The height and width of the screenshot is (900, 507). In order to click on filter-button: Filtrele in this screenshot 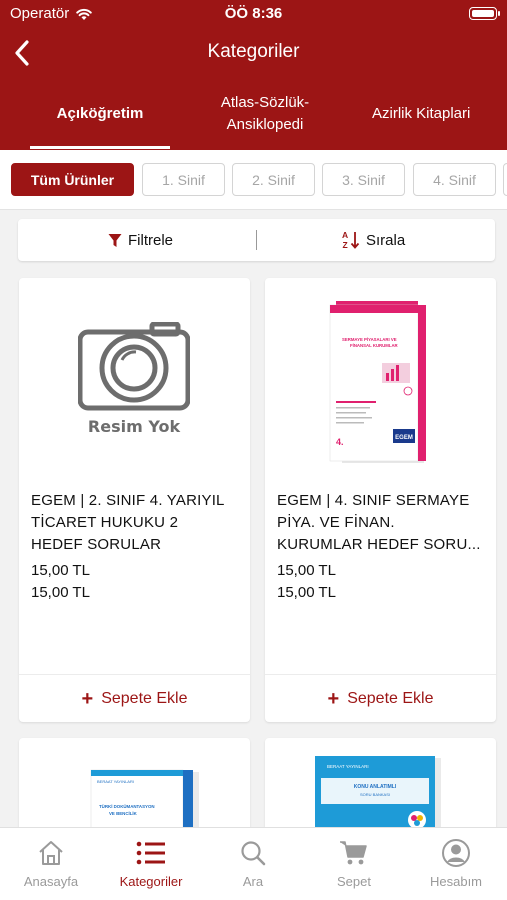, I will do `click(140, 240)`.